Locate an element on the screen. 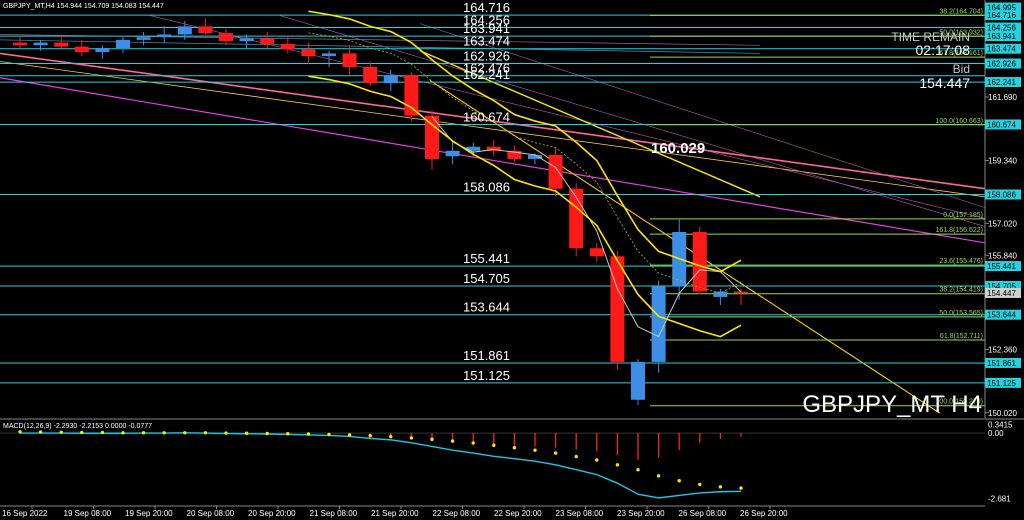 This screenshot has height=520, width=1024. price-tick-label: 150.020 is located at coordinates (1002, 413).